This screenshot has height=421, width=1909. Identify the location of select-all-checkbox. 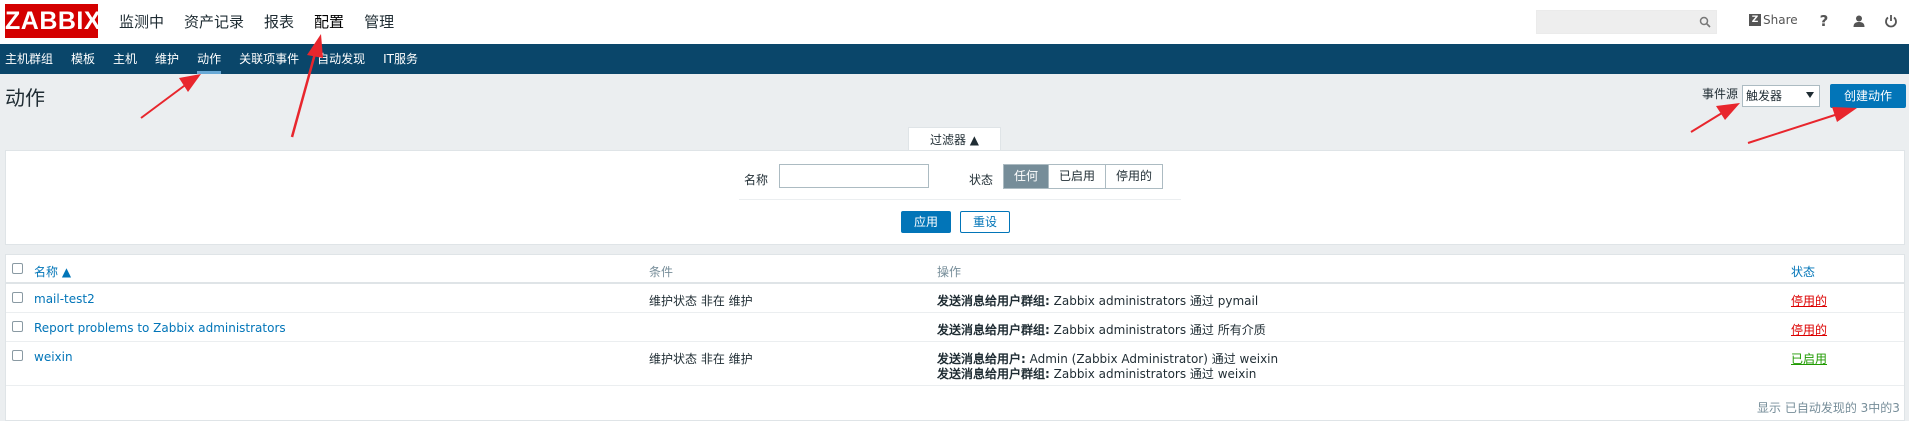
(17, 268).